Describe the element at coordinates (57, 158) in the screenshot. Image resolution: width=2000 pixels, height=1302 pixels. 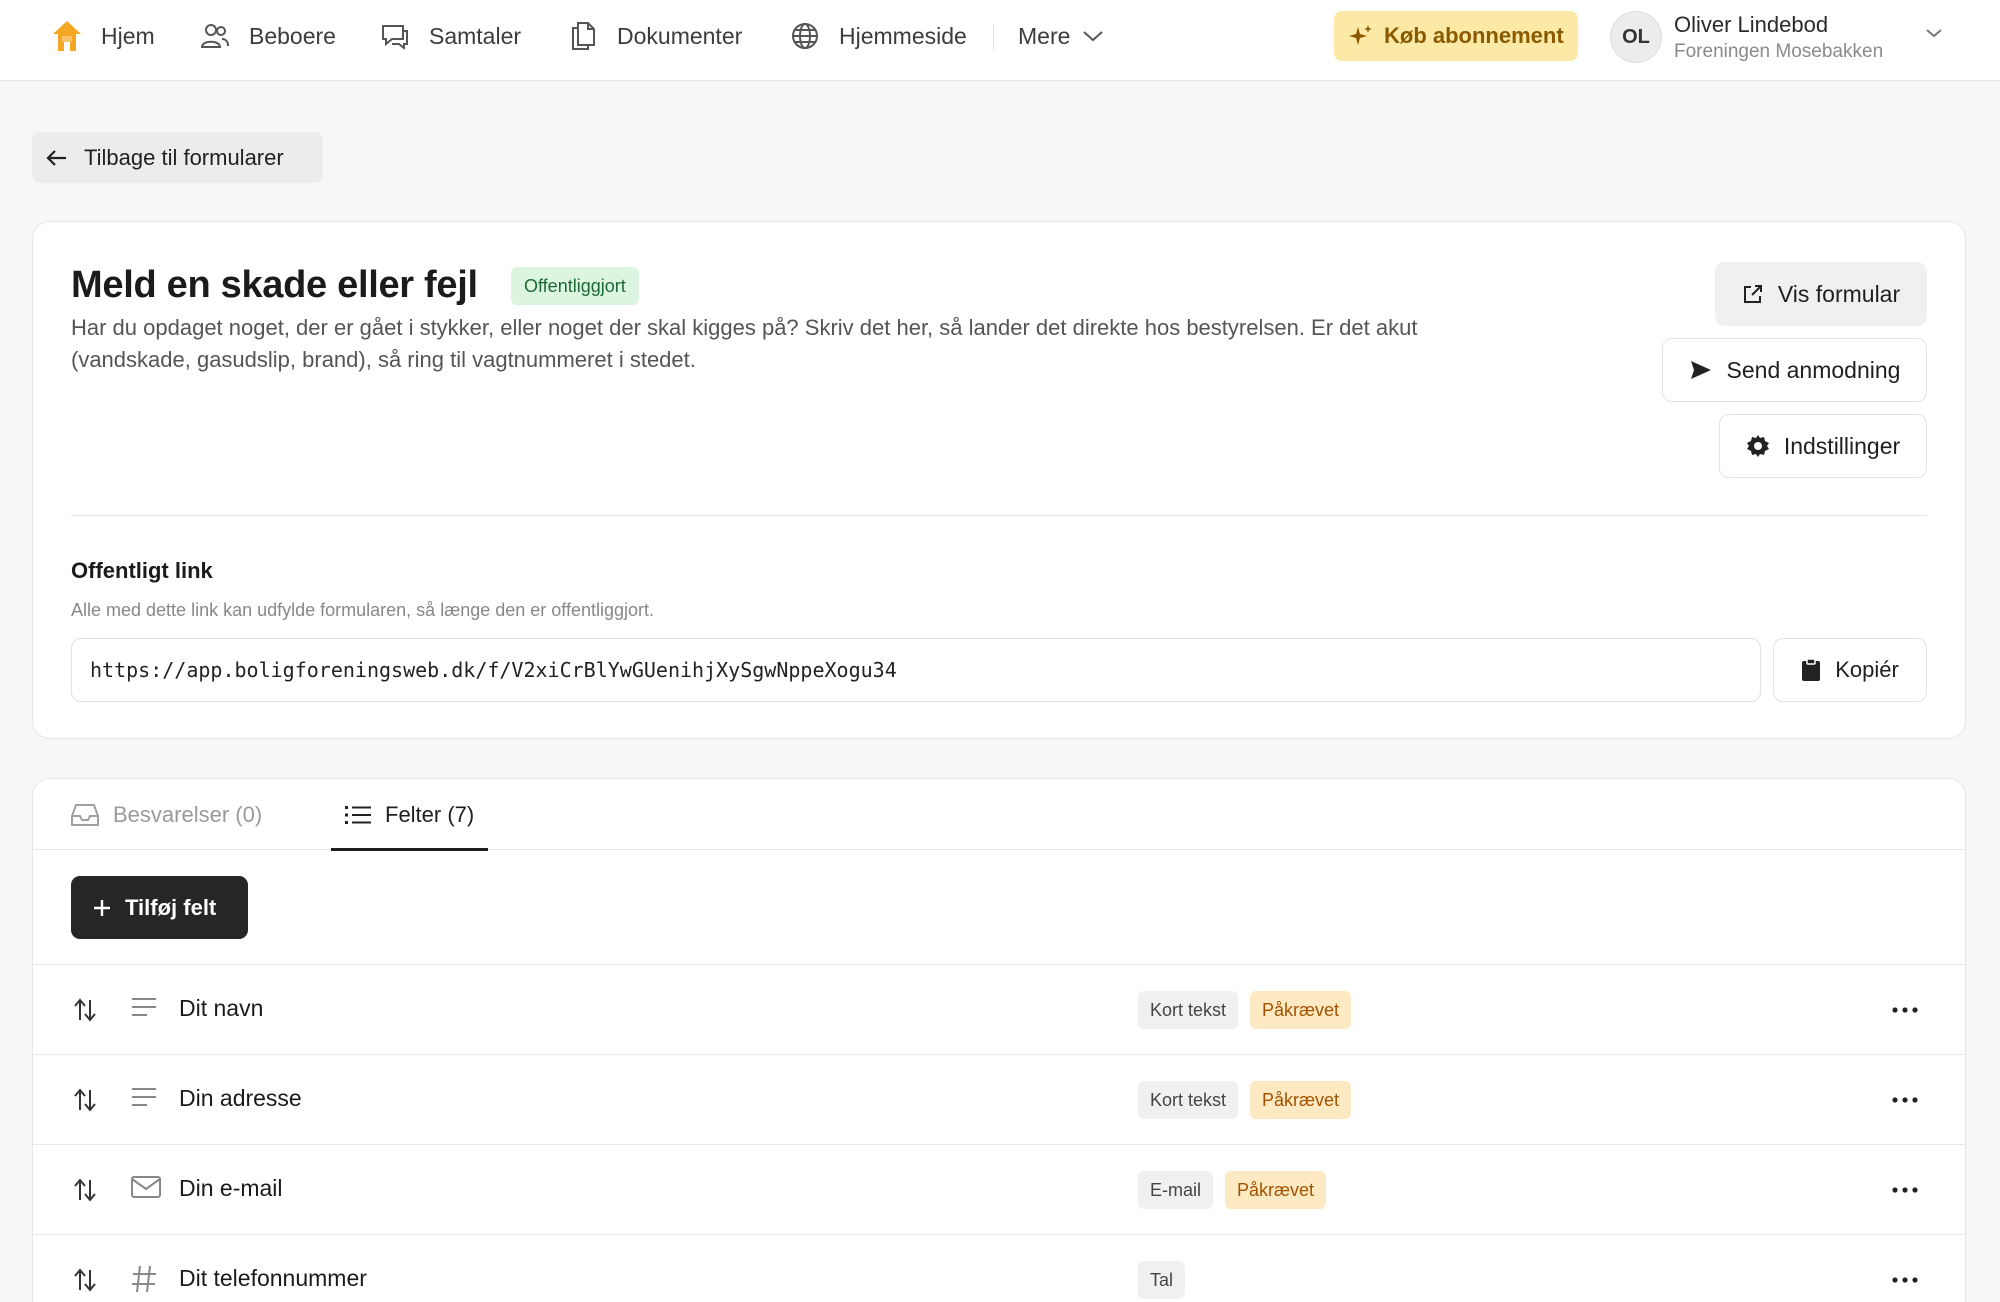
I see `arrow-left-icon` at that location.